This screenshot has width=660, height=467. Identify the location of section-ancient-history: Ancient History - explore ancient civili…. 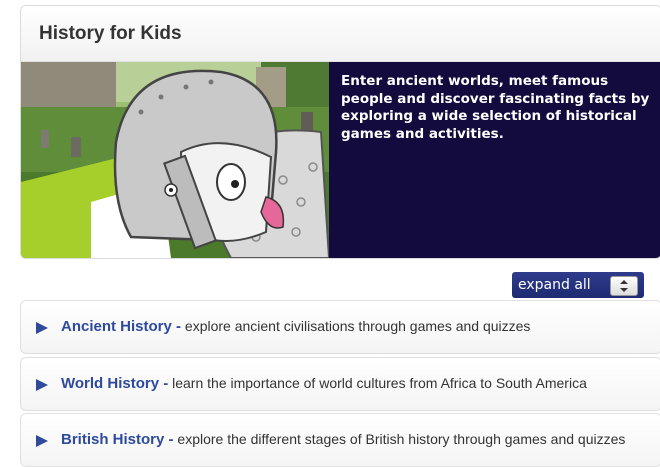
(340, 327).